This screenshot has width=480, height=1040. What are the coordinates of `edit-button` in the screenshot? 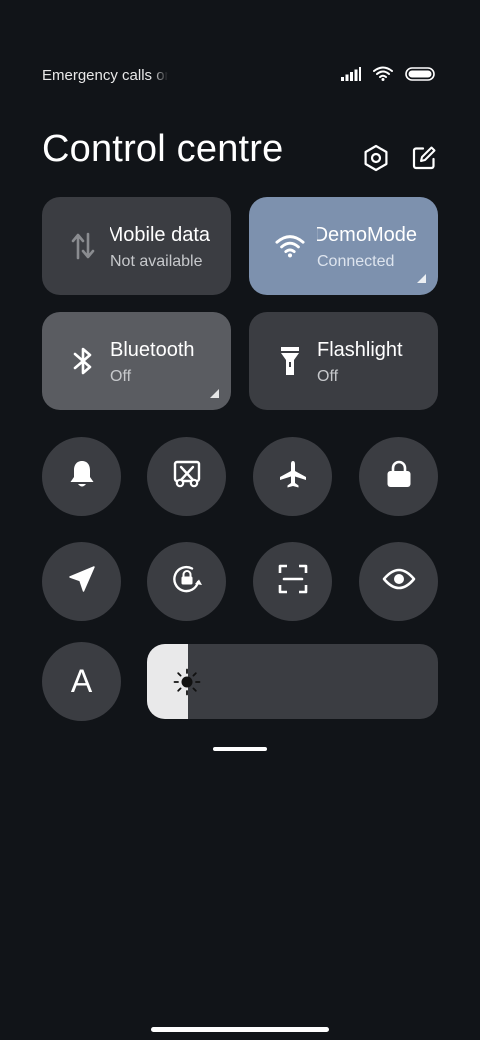 It's located at (424, 160).